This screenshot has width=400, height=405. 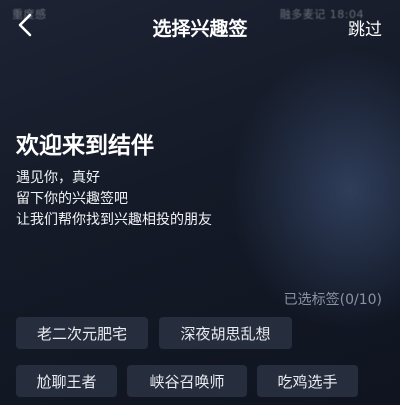 I want to click on interest-tag-awkward-chat: 尬聊王者, so click(x=66, y=381).